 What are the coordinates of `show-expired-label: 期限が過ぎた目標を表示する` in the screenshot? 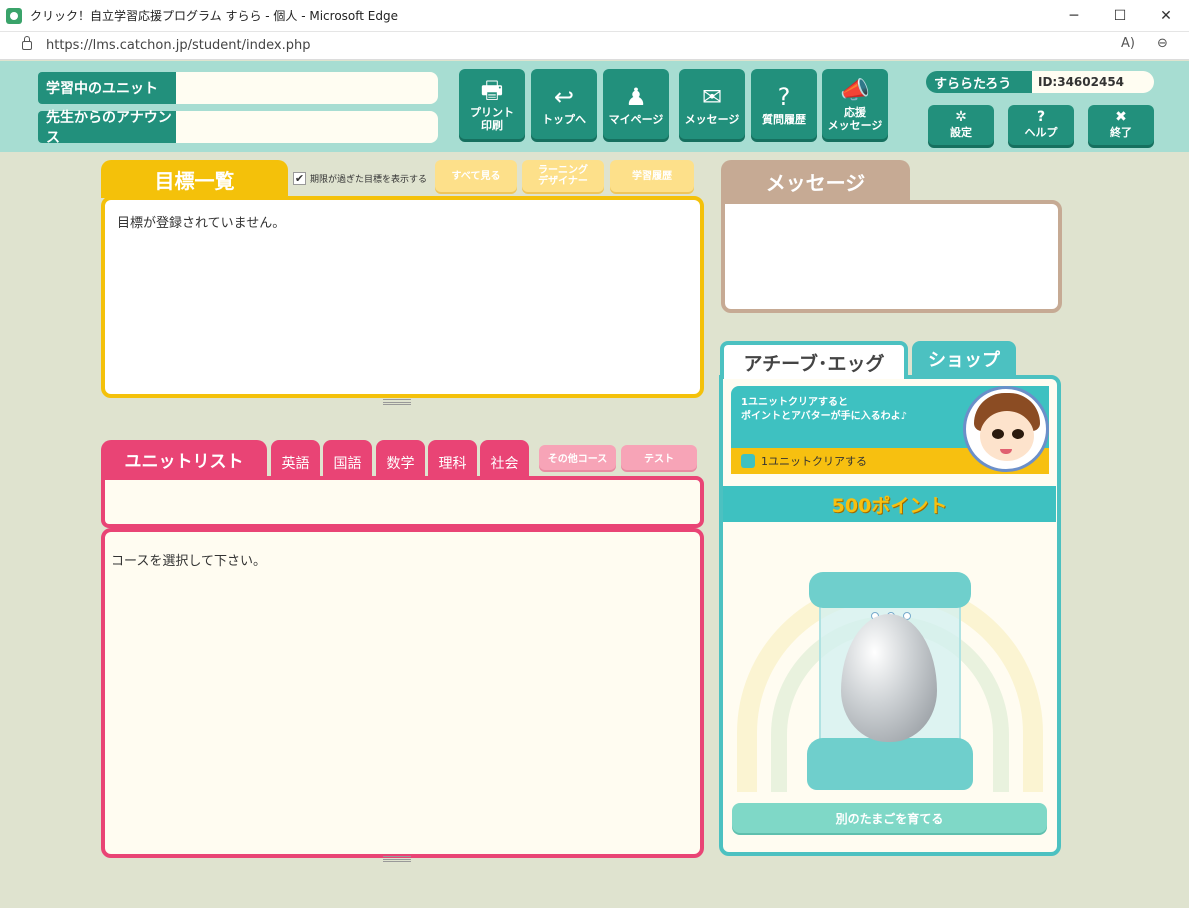 It's located at (369, 180).